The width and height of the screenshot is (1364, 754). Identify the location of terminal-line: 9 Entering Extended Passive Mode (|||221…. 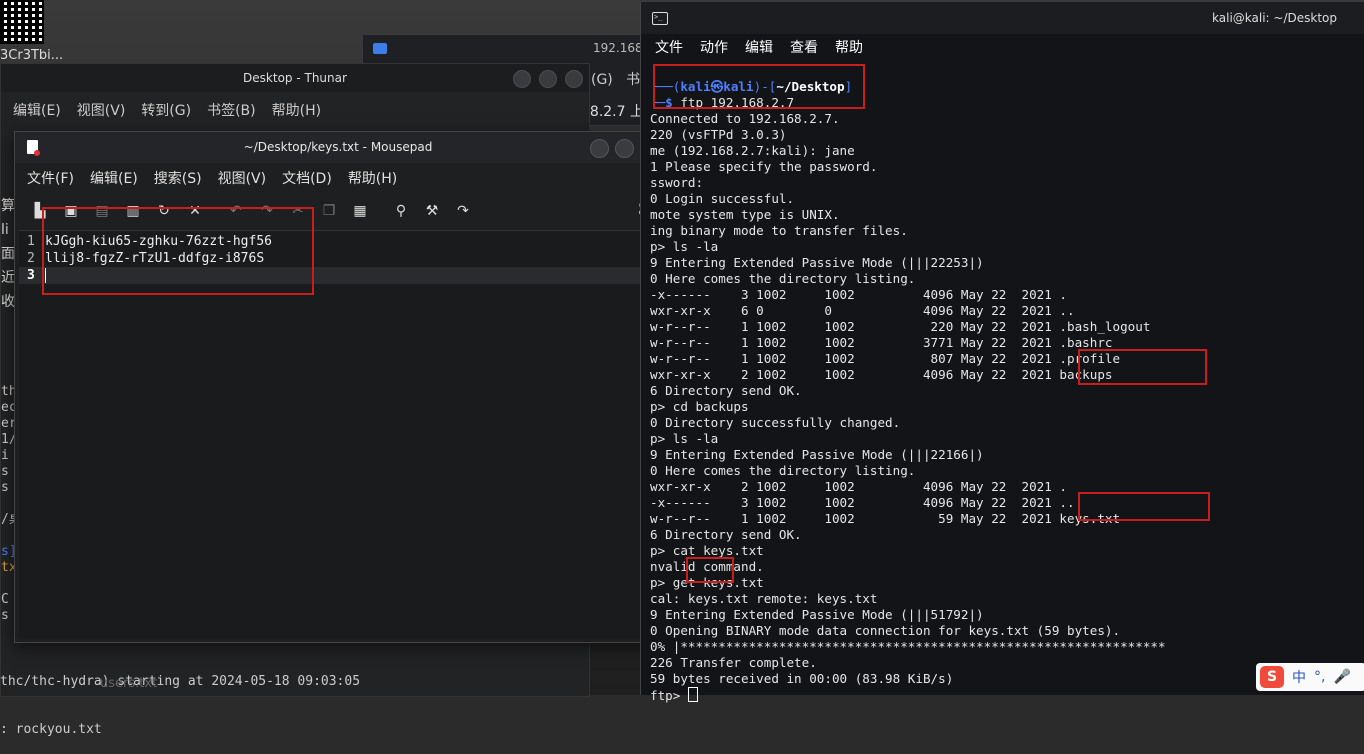
(817, 454).